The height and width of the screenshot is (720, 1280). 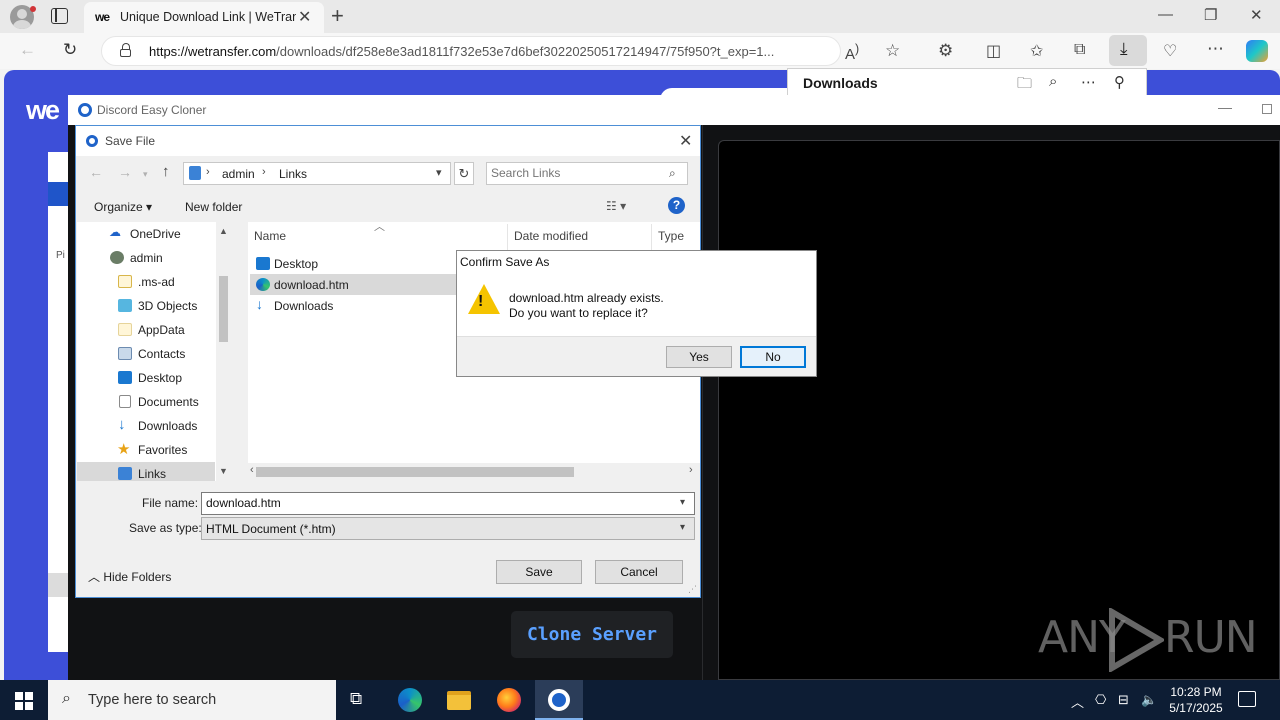 What do you see at coordinates (1210, 15) in the screenshot?
I see `restore-icon: ❐` at bounding box center [1210, 15].